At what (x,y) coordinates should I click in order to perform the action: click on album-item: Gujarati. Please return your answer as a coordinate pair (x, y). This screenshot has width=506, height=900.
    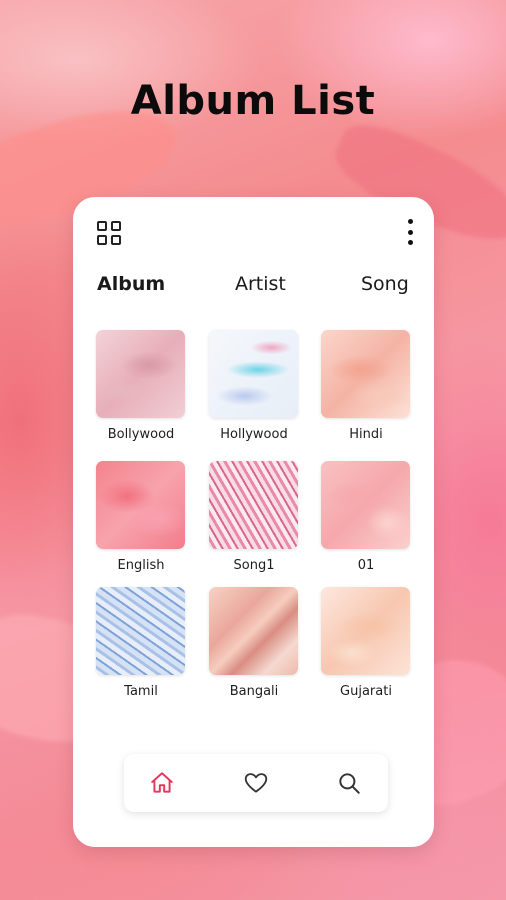
    Looking at the image, I should click on (366, 643).